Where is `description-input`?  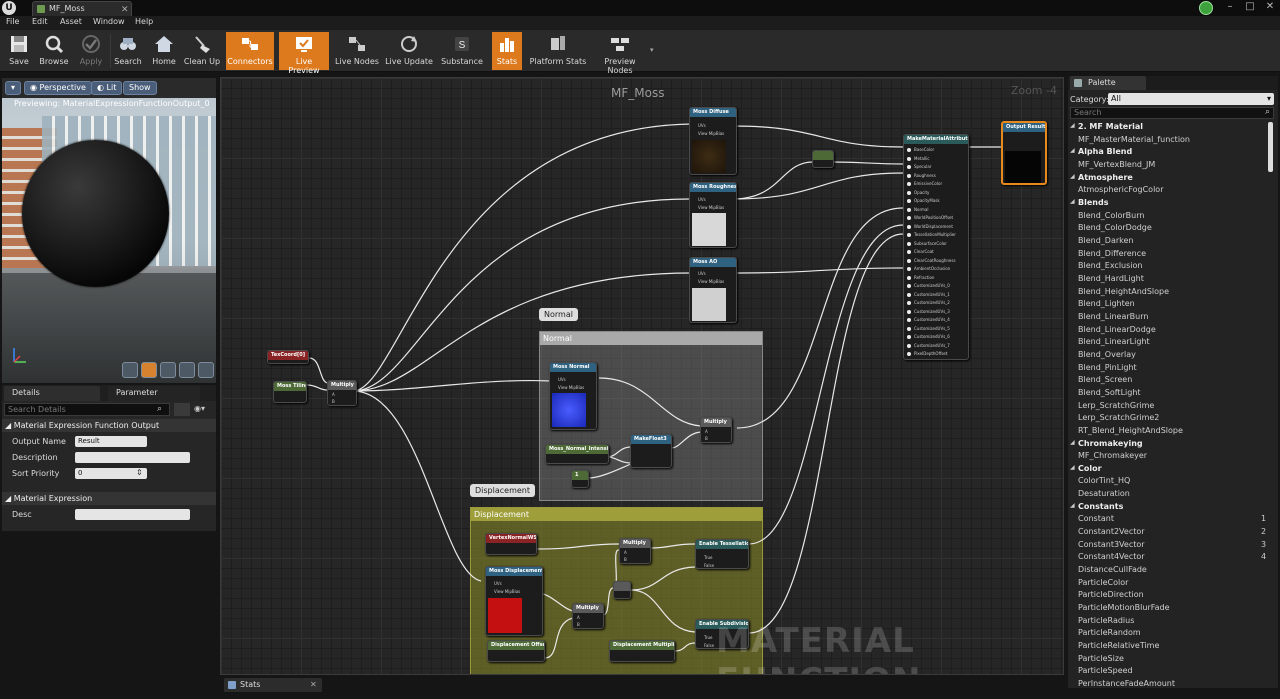
description-input is located at coordinates (132, 457).